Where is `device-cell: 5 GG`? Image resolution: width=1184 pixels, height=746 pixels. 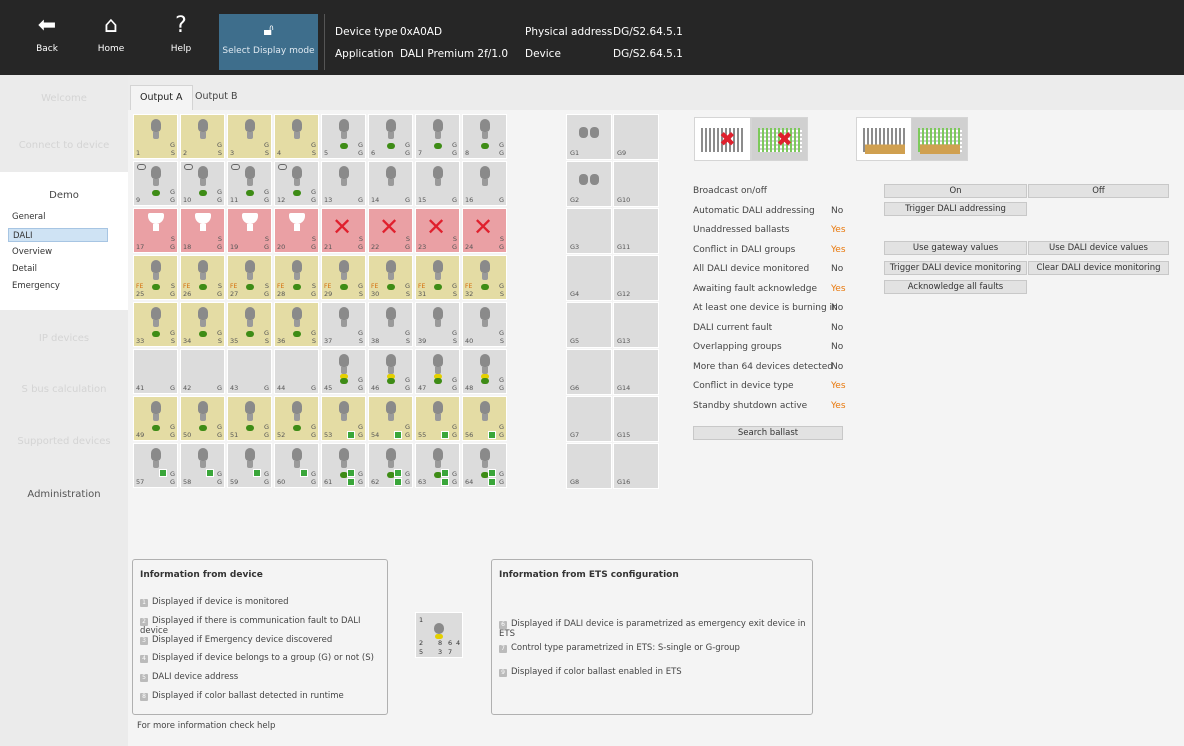
device-cell: 5 GG is located at coordinates (343, 136).